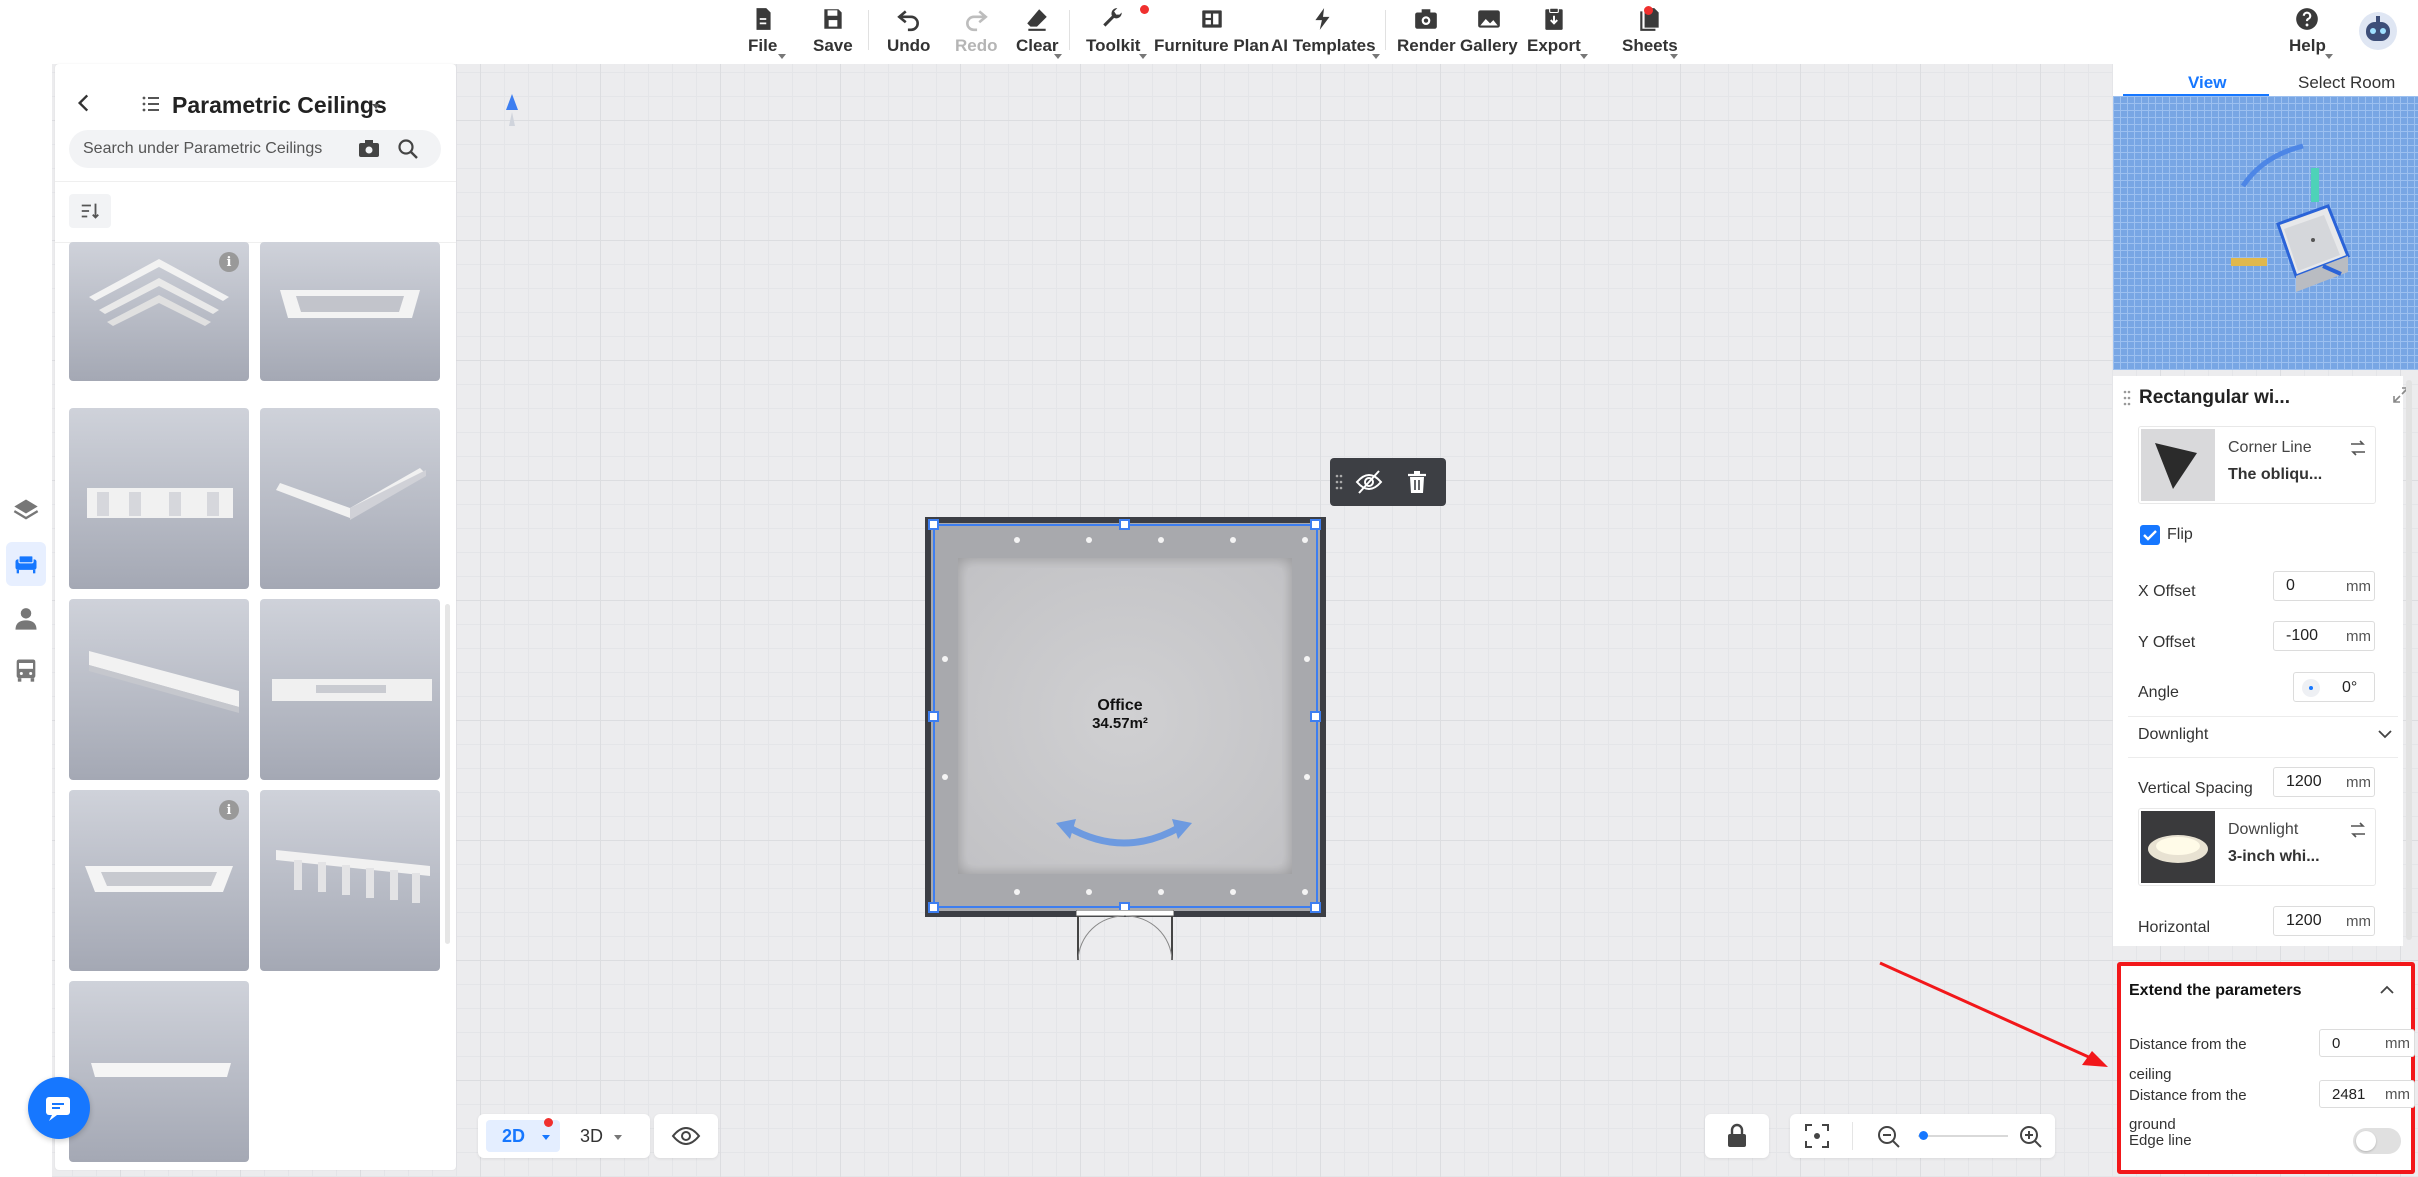 Image resolution: width=2418 pixels, height=1177 pixels. I want to click on checkmark-icon, so click(2150, 535).